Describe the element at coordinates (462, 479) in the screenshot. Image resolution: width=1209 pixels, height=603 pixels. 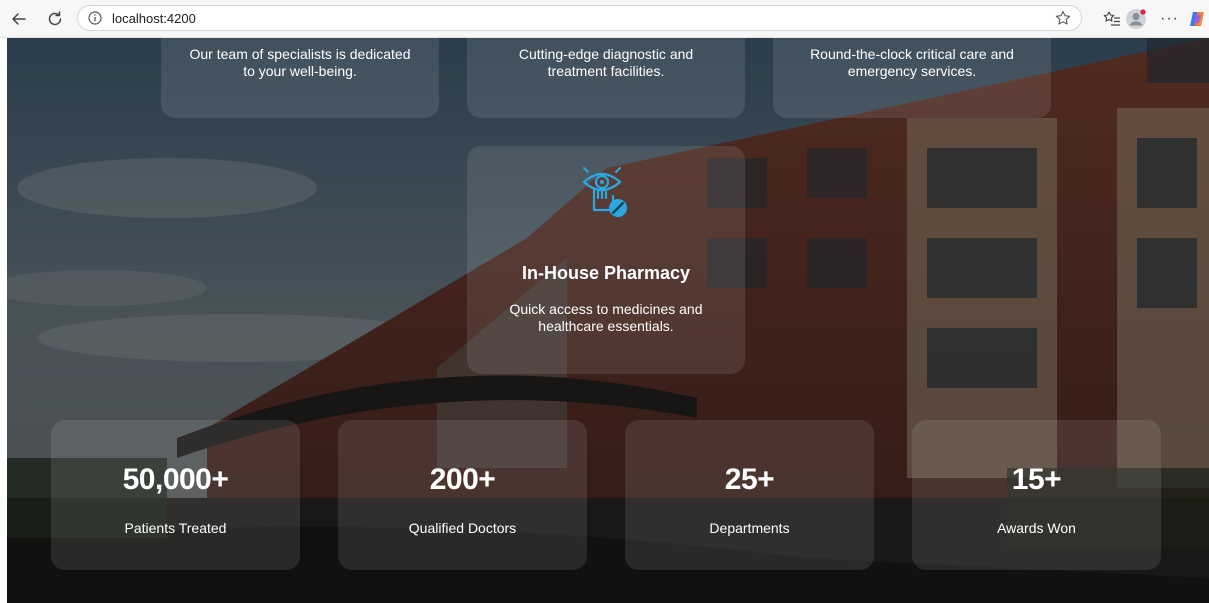
I see `stat-value: 200+` at that location.